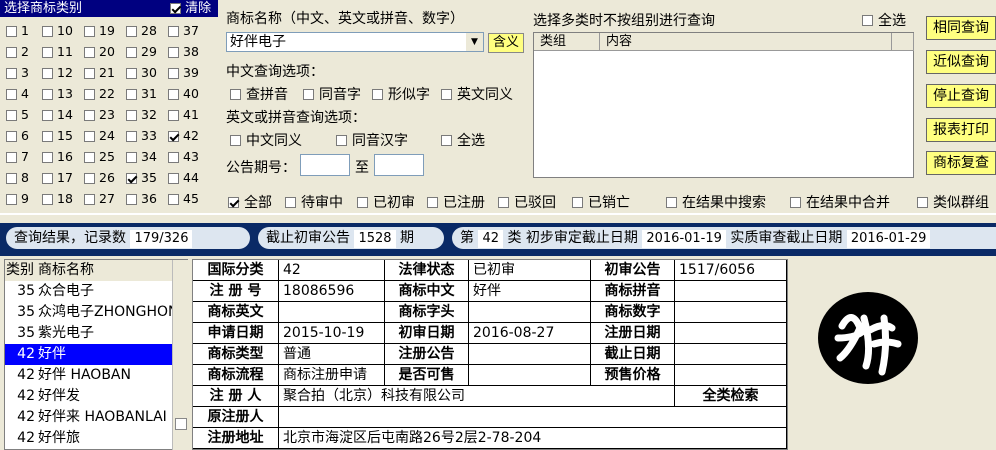  What do you see at coordinates (88, 438) in the screenshot?
I see `list-item: 42 好伴旅` at bounding box center [88, 438].